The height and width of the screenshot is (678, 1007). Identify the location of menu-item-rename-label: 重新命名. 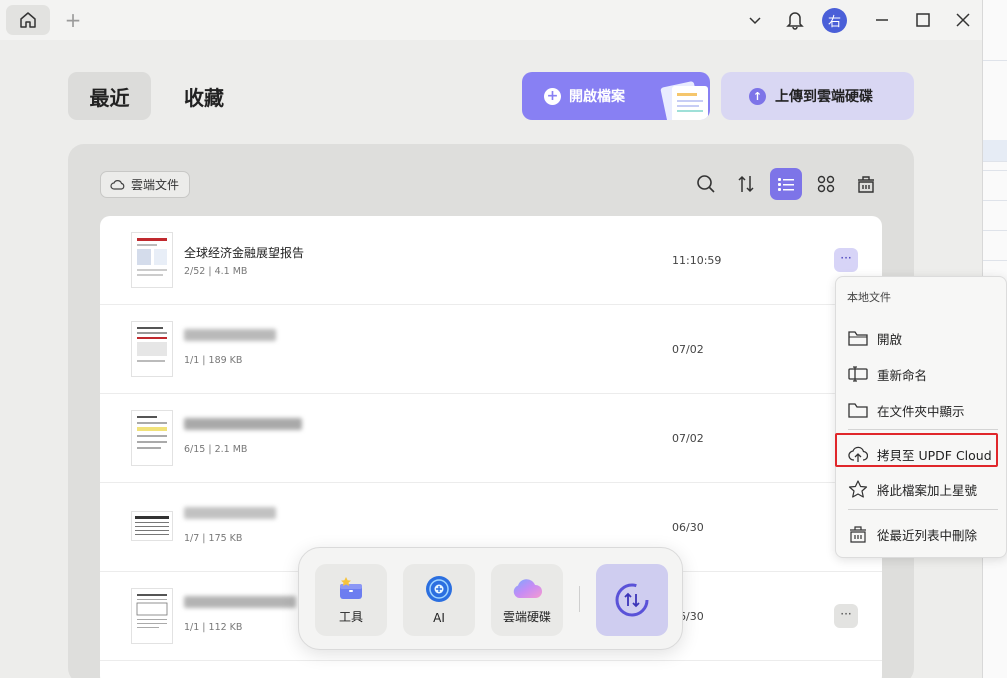
(902, 375).